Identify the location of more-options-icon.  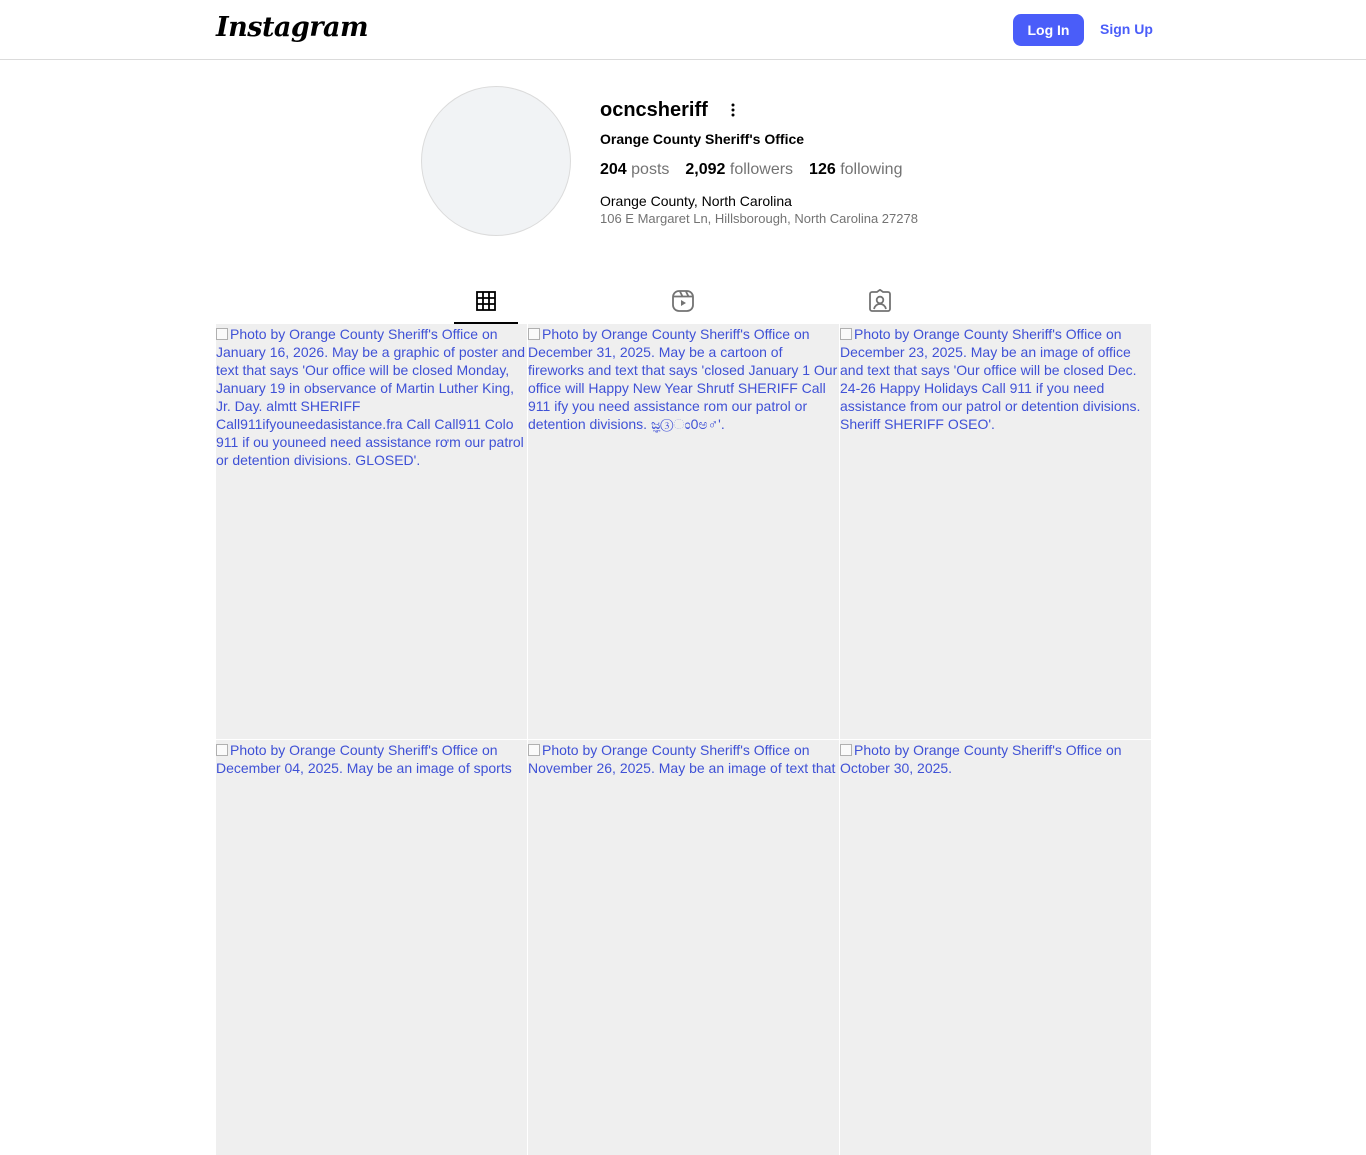
(733, 110).